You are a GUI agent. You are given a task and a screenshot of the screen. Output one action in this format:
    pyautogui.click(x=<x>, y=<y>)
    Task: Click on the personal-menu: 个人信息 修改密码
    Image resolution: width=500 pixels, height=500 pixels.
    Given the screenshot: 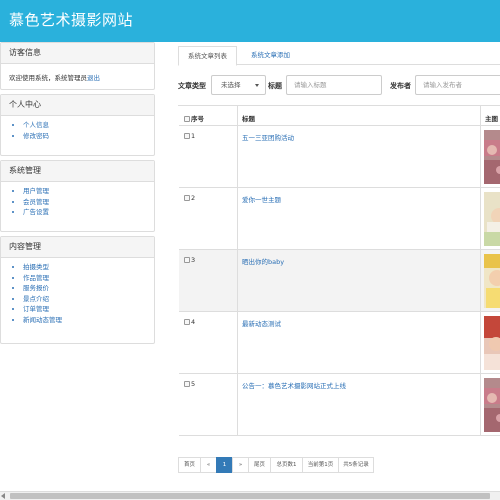 What is the action you would take?
    pyautogui.click(x=77, y=128)
    